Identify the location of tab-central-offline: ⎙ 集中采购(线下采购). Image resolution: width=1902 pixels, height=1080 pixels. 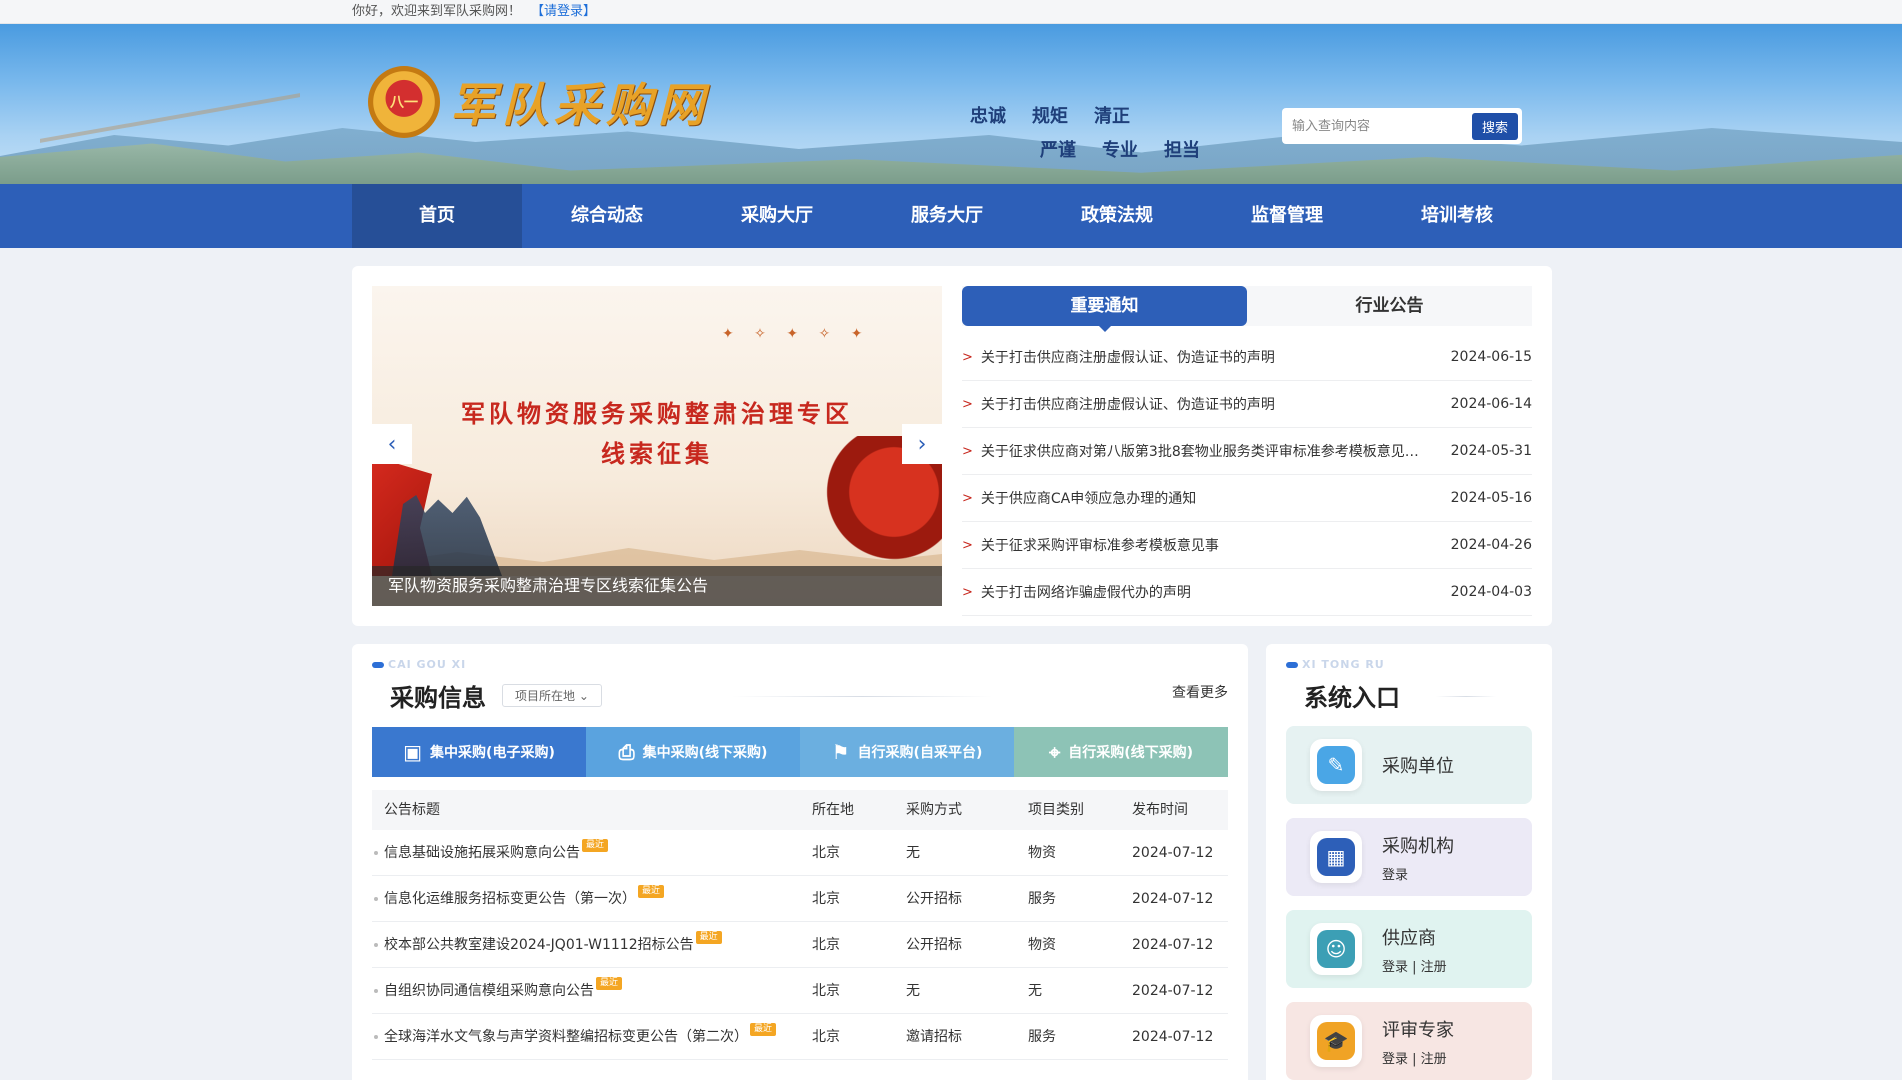
(693, 752).